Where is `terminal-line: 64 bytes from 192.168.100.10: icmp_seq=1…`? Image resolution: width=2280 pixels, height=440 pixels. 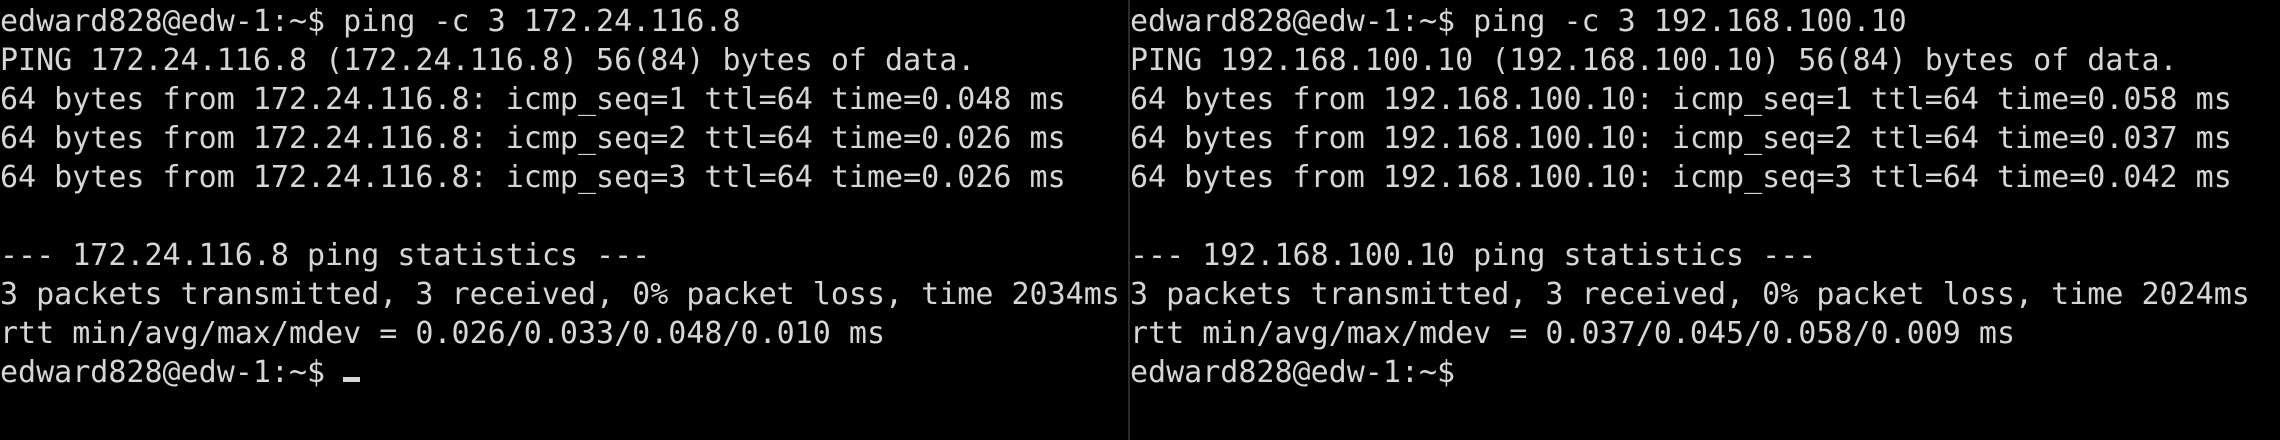
terminal-line: 64 bytes from 192.168.100.10: icmp_seq=1… is located at coordinates (1681, 99).